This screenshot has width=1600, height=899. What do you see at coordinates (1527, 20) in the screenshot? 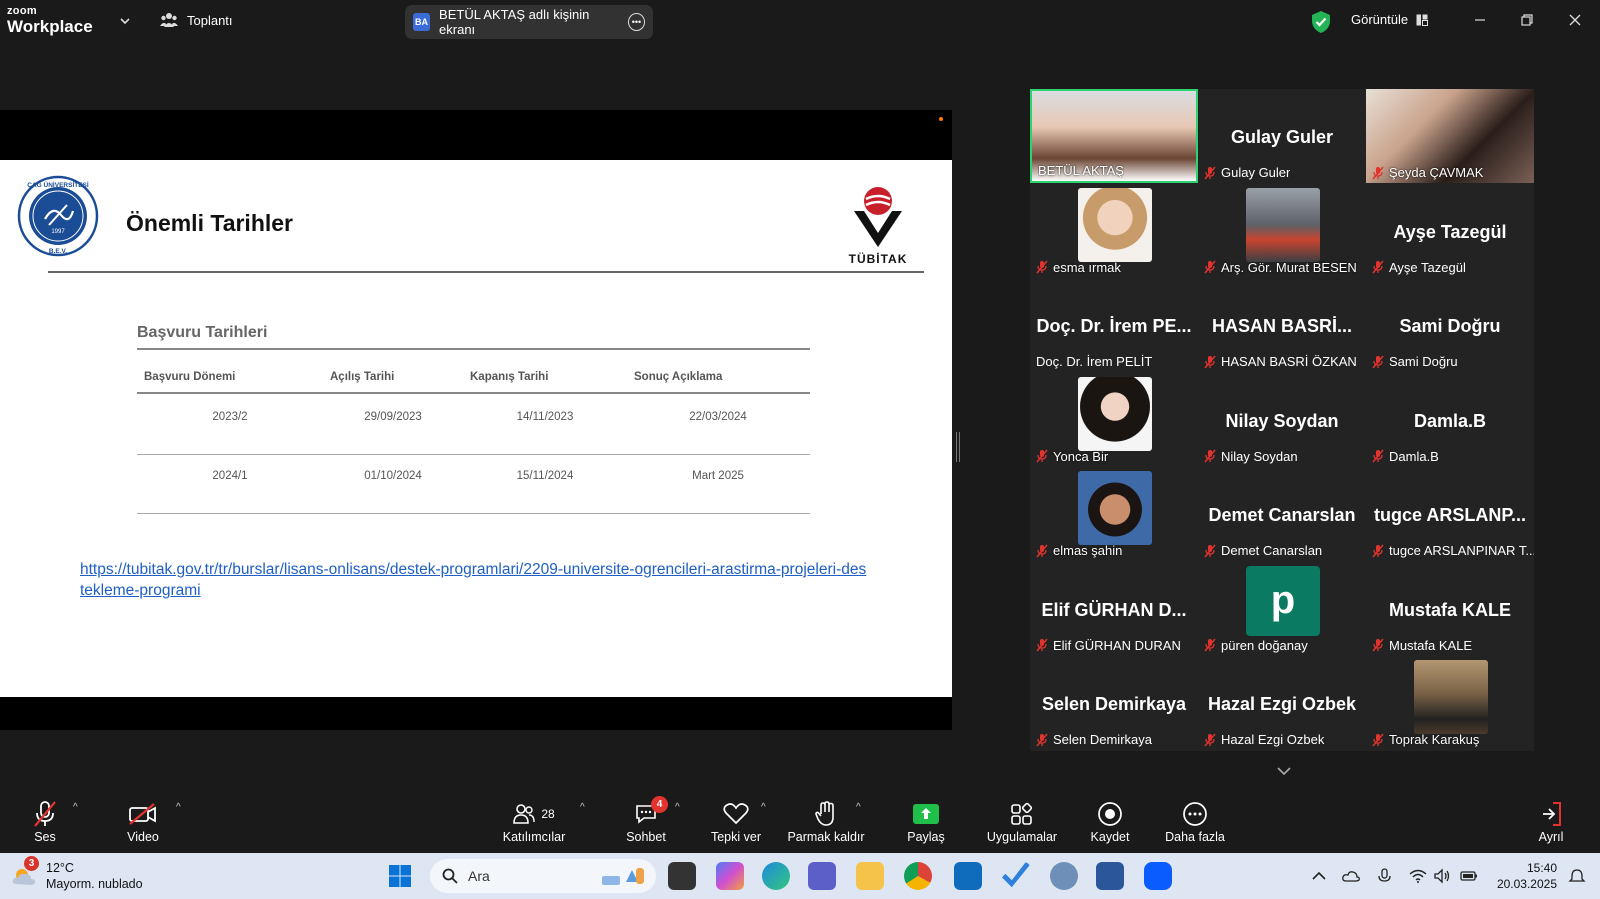
I see `restore-icon` at bounding box center [1527, 20].